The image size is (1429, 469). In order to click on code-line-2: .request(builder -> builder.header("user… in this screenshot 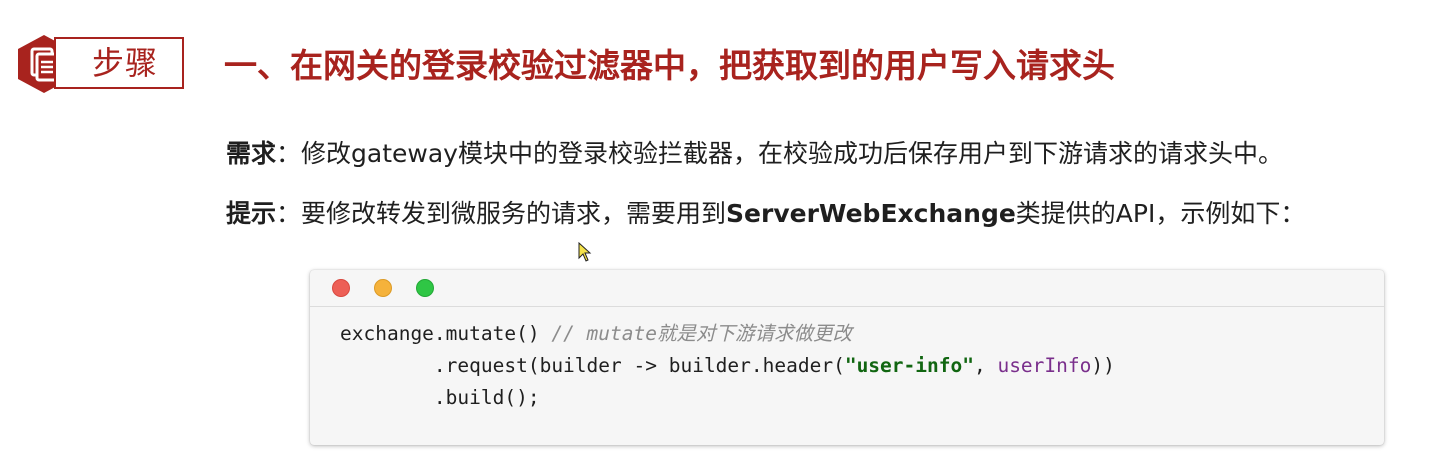, I will do `click(727, 366)`.